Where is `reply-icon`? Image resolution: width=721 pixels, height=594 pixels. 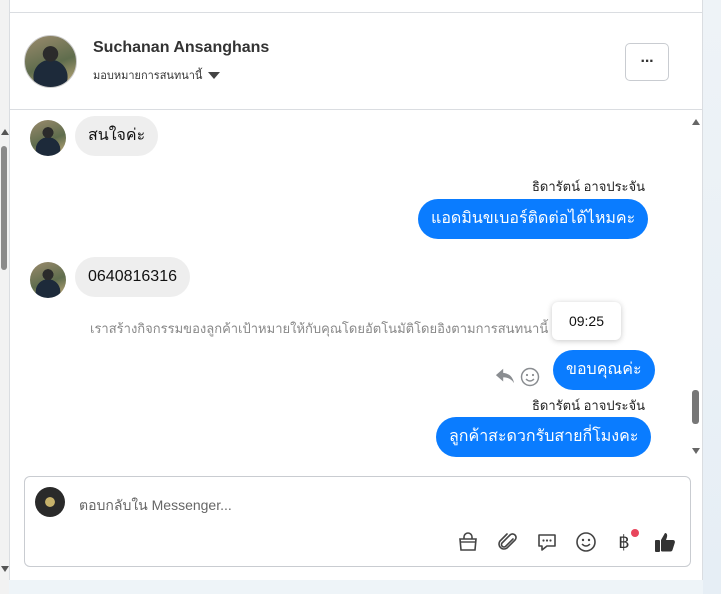 reply-icon is located at coordinates (505, 376).